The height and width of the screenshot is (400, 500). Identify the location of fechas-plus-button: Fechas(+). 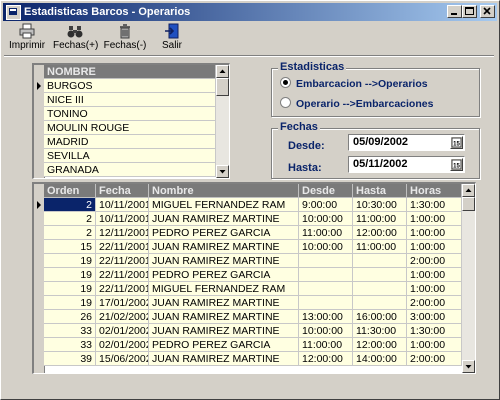
(75, 38).